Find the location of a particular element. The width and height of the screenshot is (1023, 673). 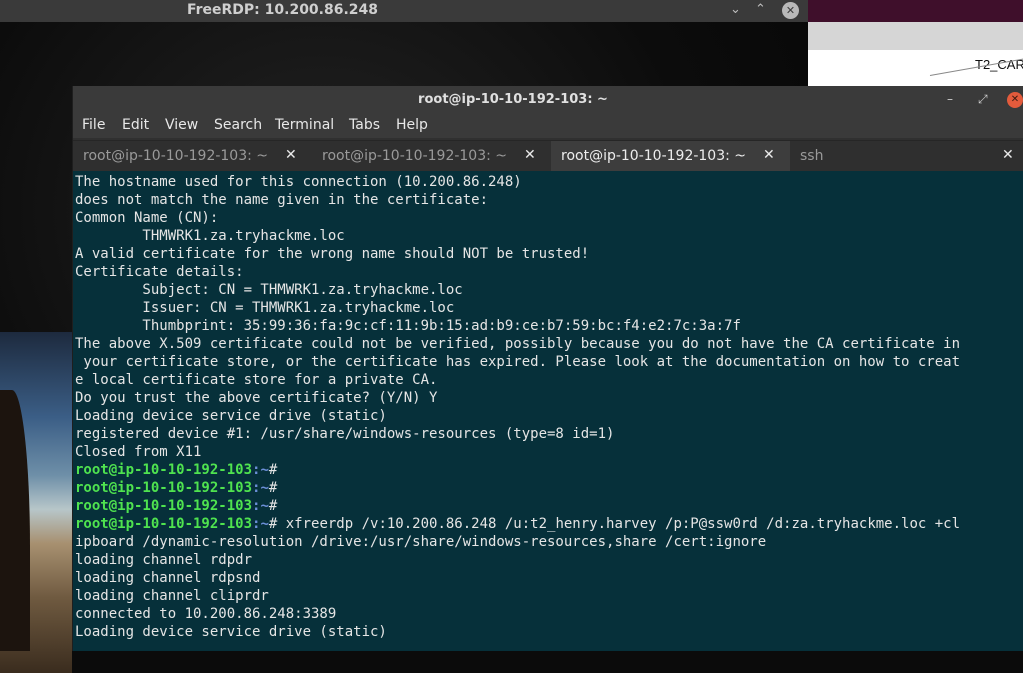

line-text: loading channel rdpsnd is located at coordinates (168, 578).